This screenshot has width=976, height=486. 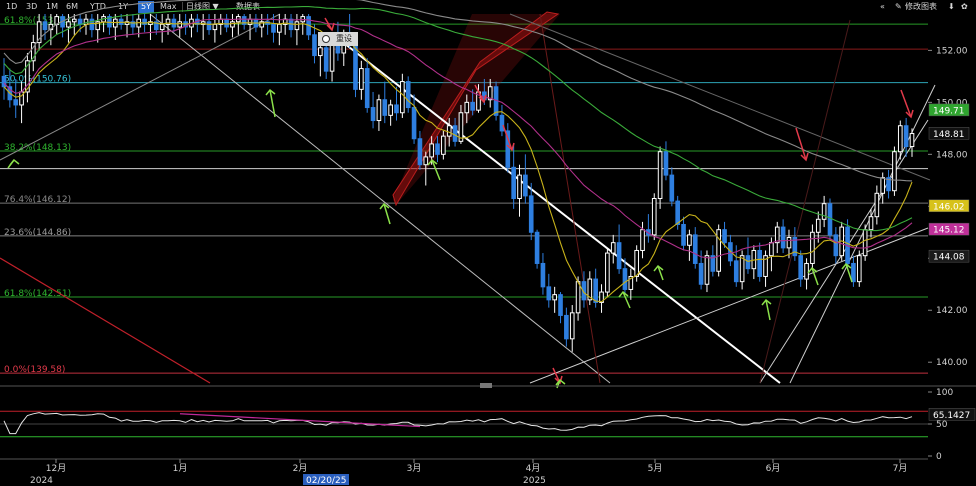 I want to click on price-tag-label: 144.08, so click(x=949, y=258).